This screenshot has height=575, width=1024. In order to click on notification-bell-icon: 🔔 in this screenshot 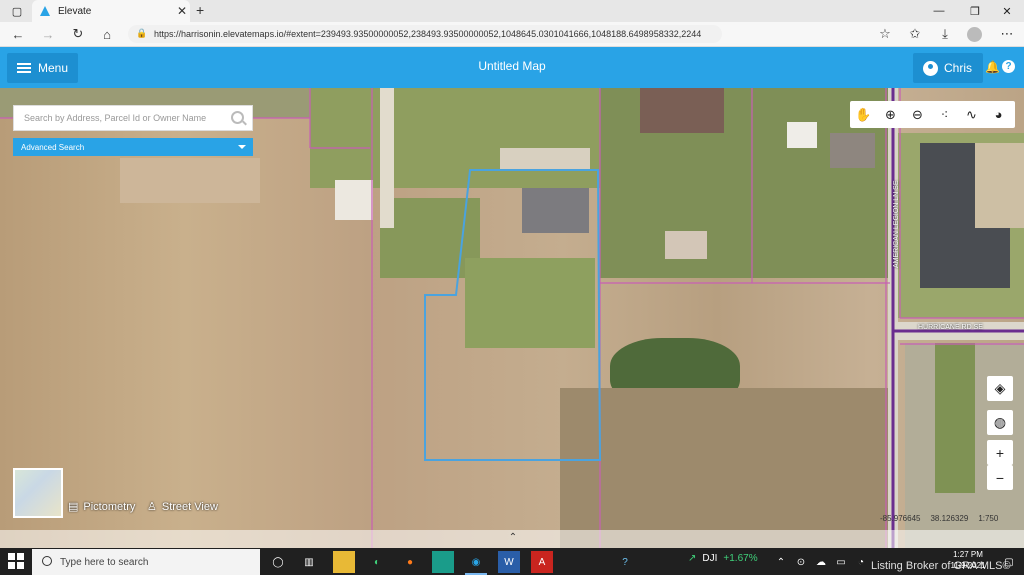, I will do `click(992, 67)`.